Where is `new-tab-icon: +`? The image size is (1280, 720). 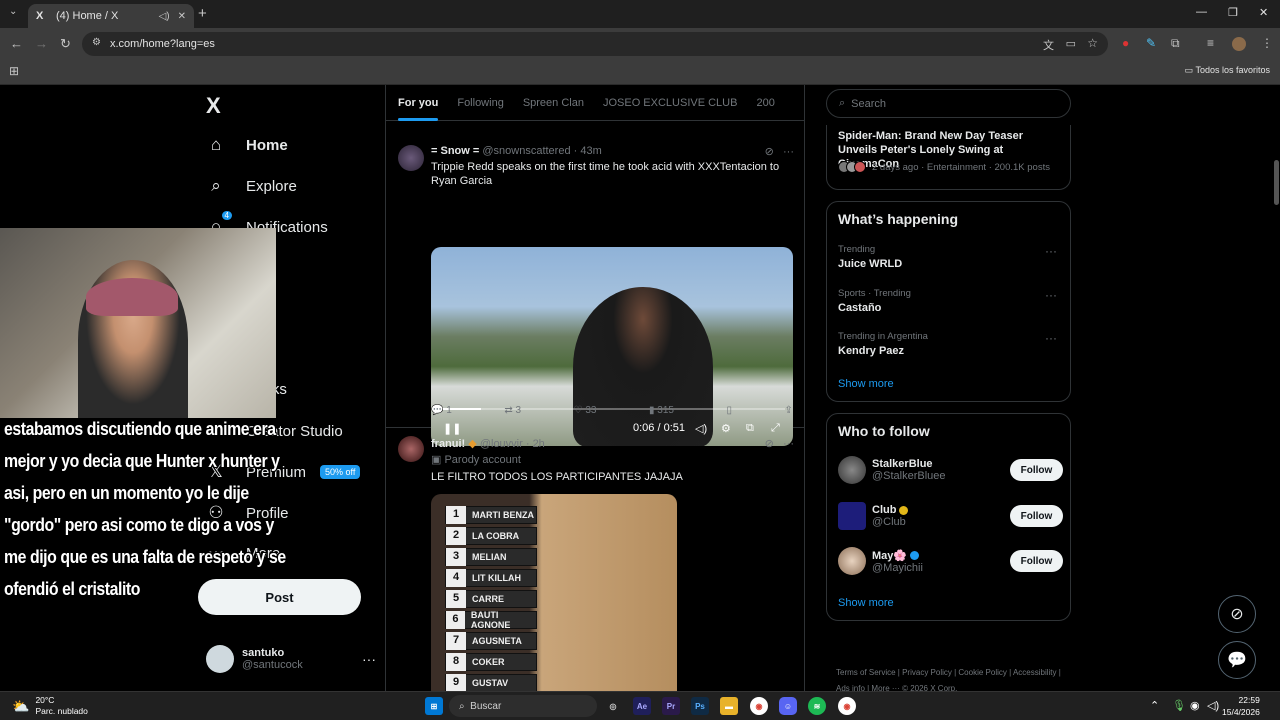
new-tab-icon: + is located at coordinates (202, 13).